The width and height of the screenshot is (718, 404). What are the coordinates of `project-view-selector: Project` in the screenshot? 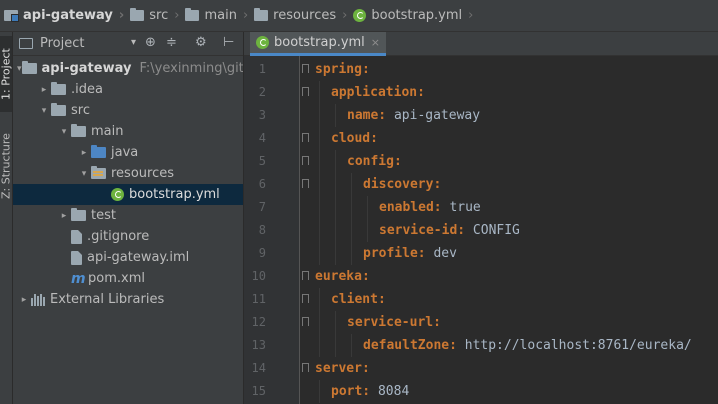 It's located at (62, 43).